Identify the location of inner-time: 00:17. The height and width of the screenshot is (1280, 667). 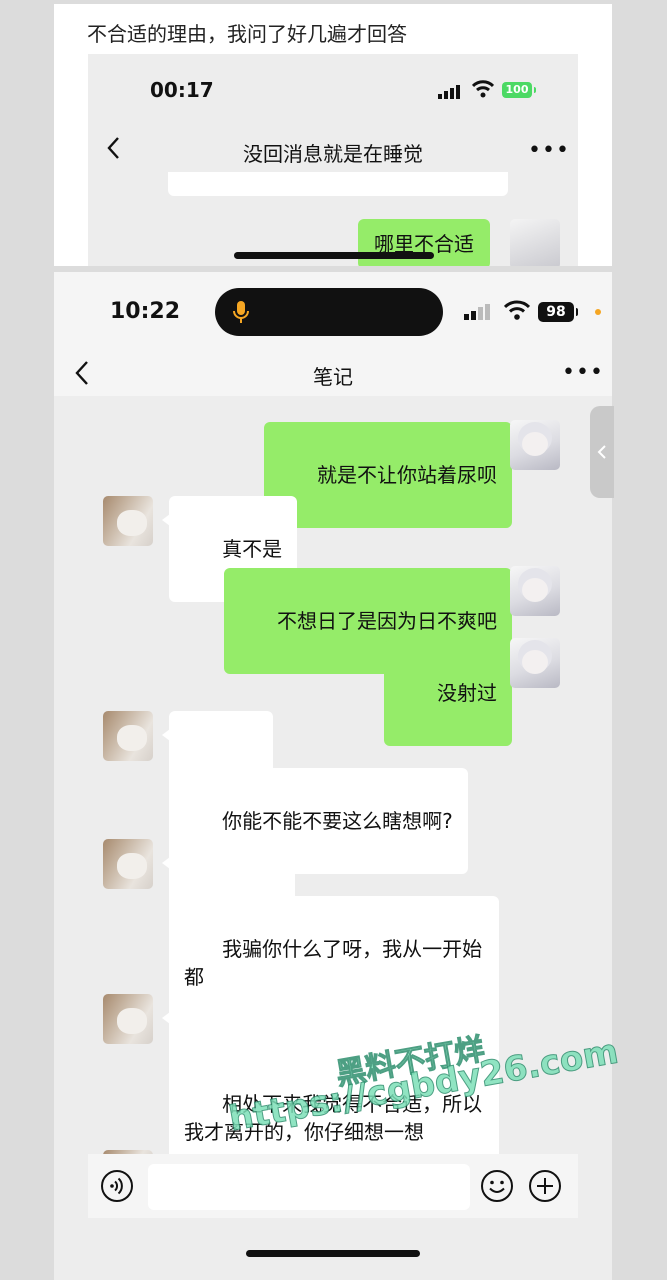
(182, 90).